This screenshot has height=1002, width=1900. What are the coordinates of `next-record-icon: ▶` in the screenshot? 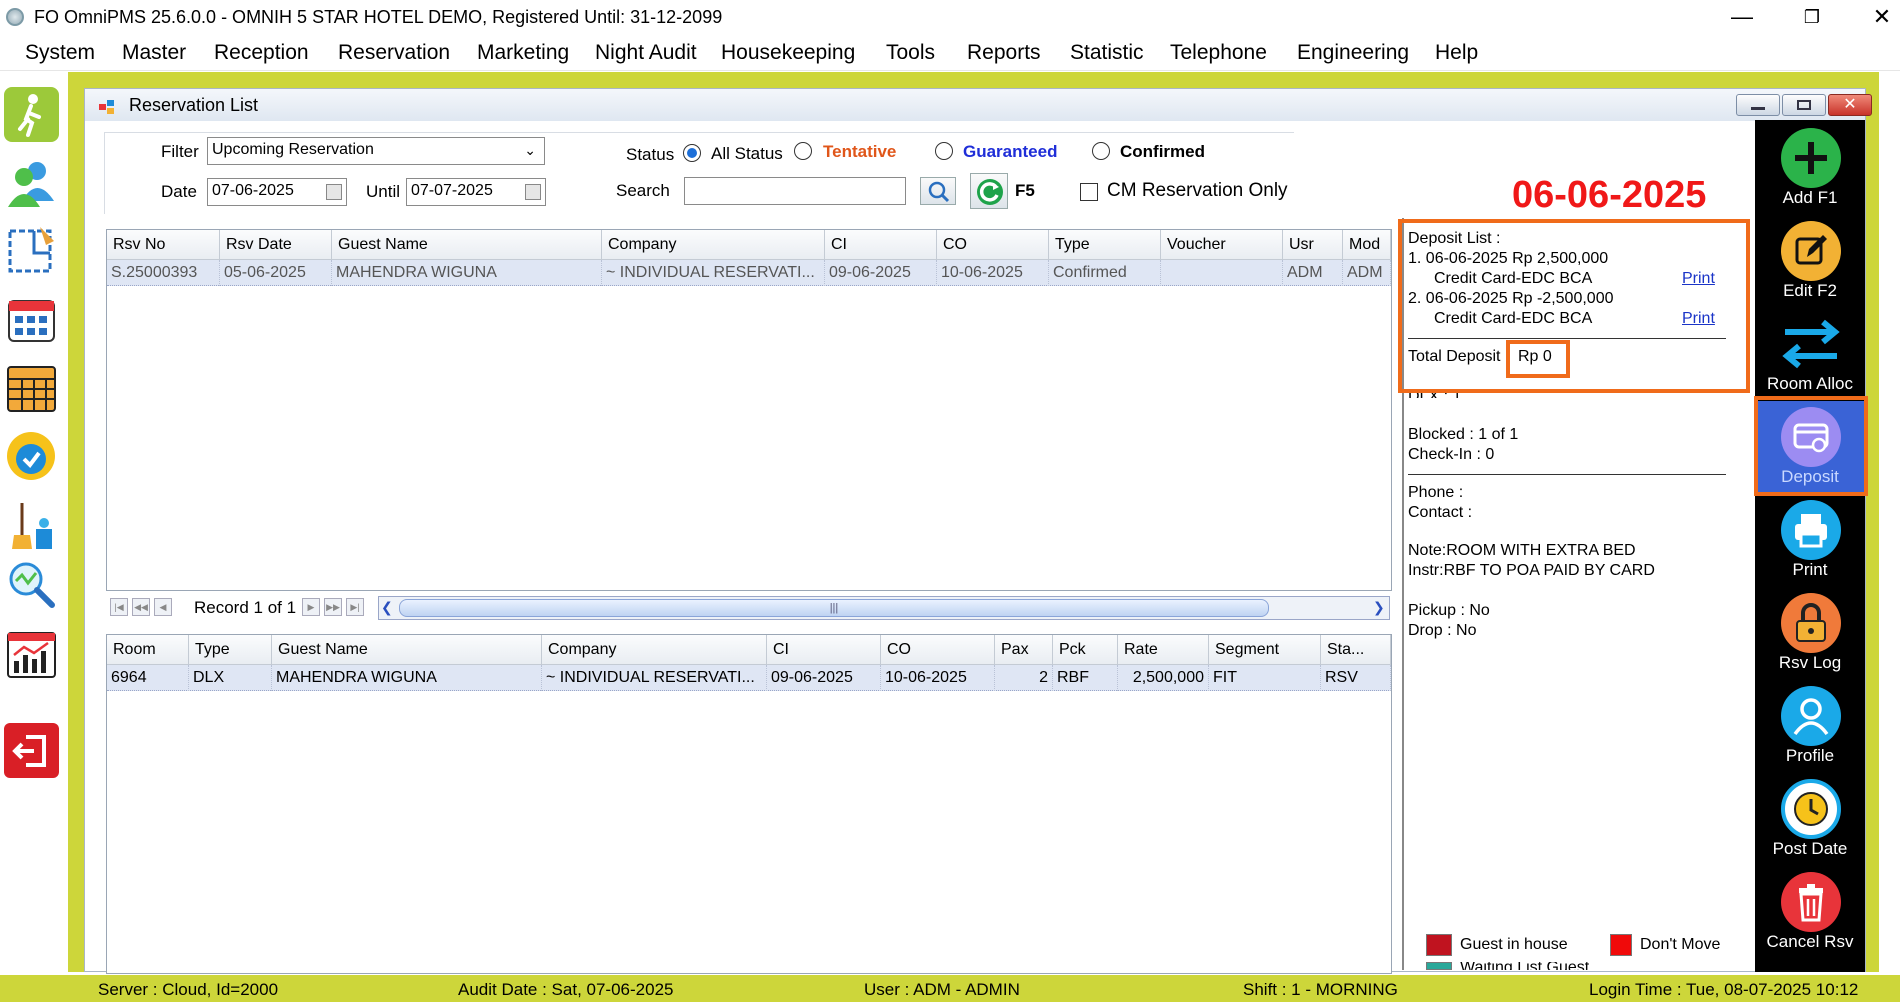 It's located at (311, 607).